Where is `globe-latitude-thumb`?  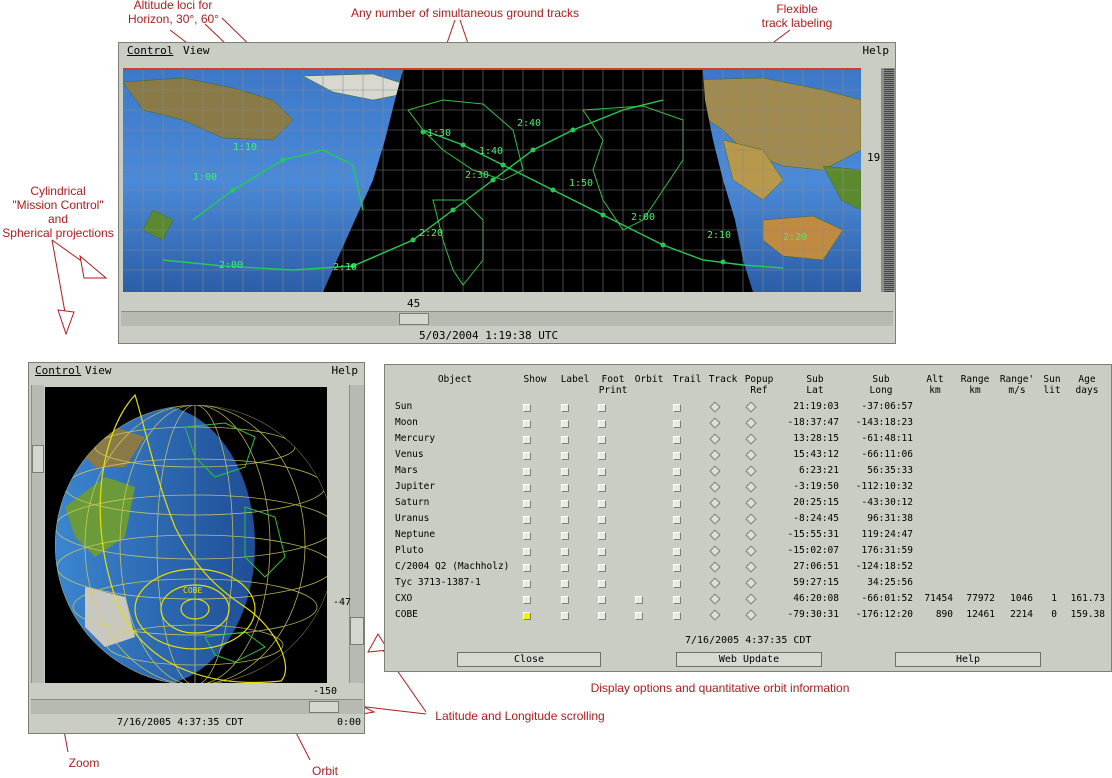 globe-latitude-thumb is located at coordinates (357, 631).